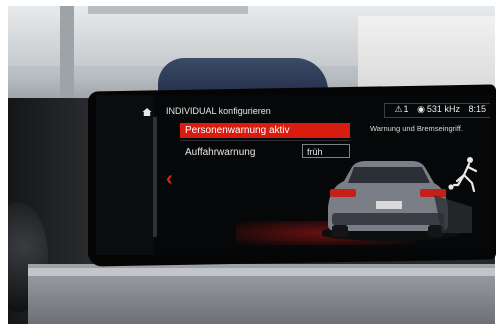  I want to click on car-illustration, so click(400, 199).